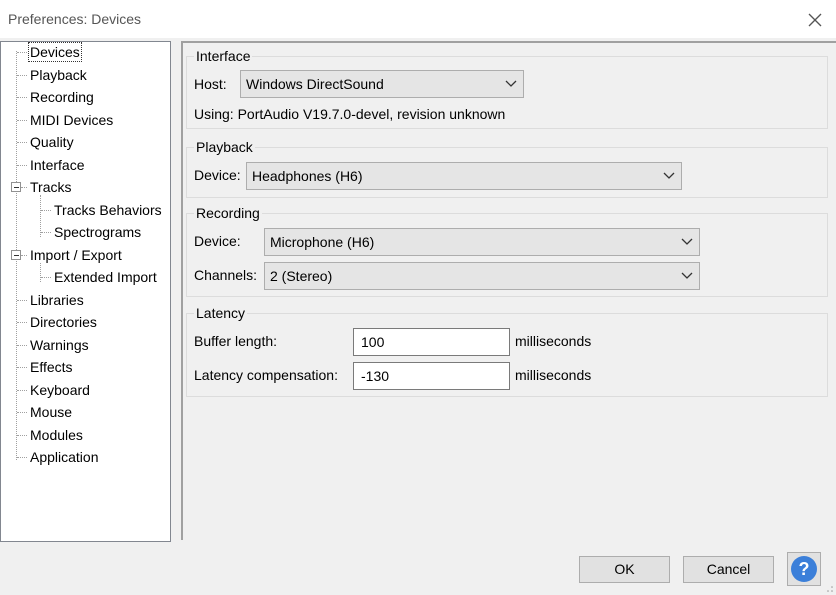 The image size is (836, 595). Describe the element at coordinates (226, 275) in the screenshot. I see `channels-label: Channels:` at that location.